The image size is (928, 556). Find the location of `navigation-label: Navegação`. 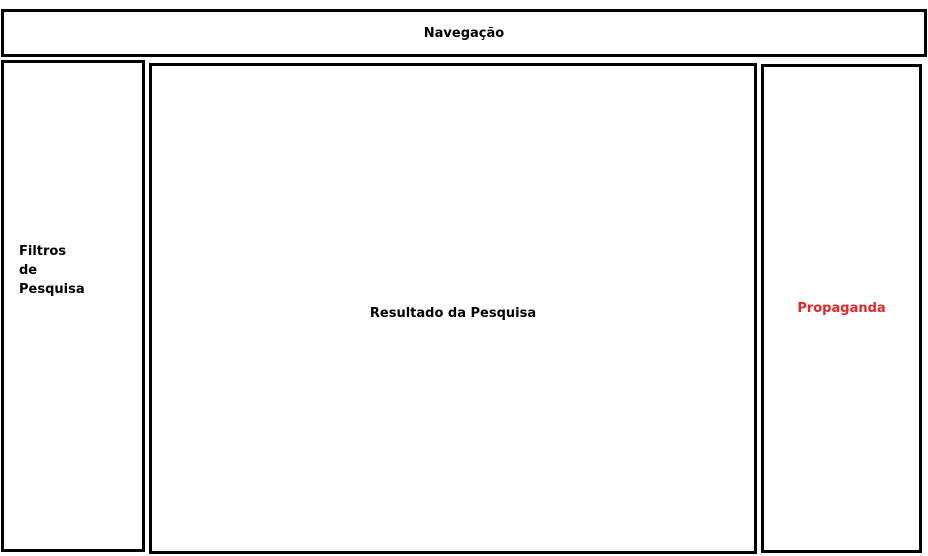

navigation-label: Navegação is located at coordinates (464, 33).